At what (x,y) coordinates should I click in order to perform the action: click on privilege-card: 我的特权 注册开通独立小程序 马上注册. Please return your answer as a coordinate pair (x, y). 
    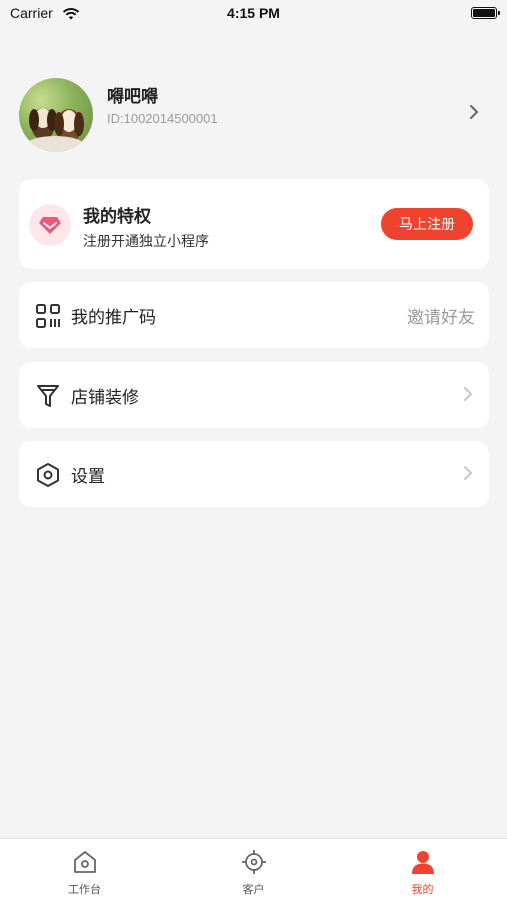
    Looking at the image, I should click on (254, 224).